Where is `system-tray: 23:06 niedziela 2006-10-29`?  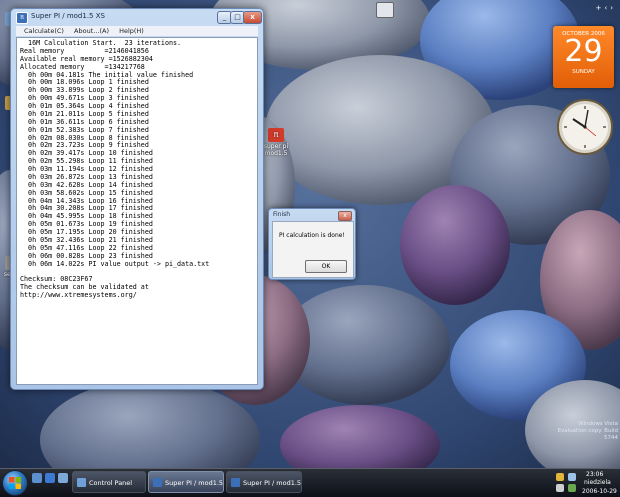 system-tray: 23:06 niedziela 2006-10-29 is located at coordinates (584, 483).